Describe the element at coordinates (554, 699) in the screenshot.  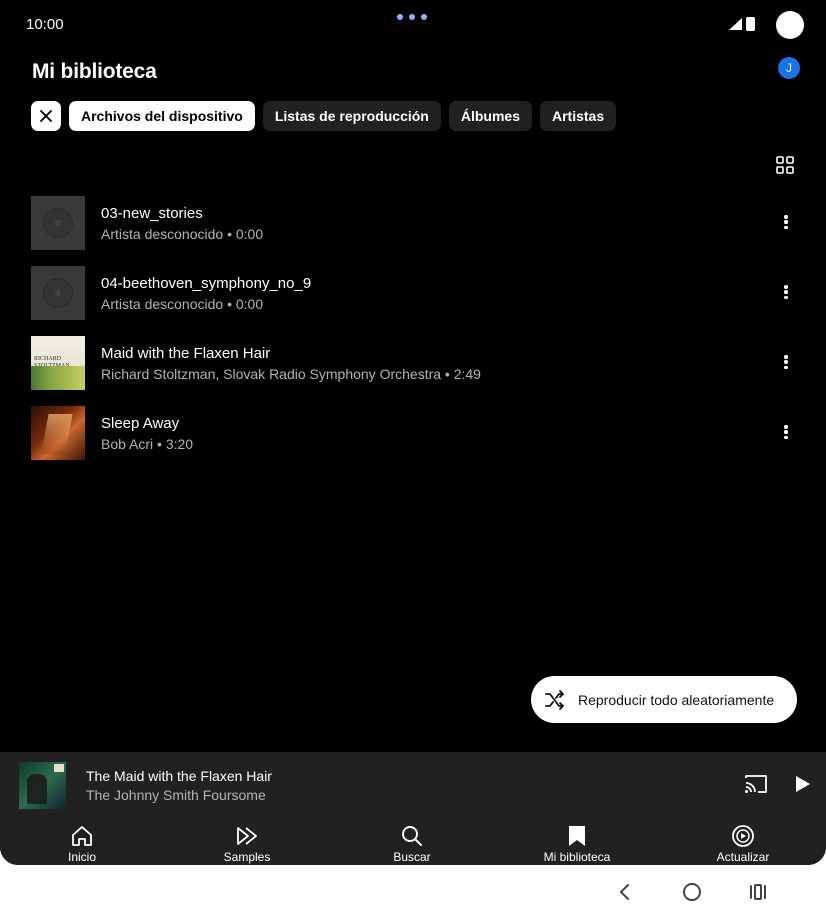
I see `shuffle-icon` at that location.